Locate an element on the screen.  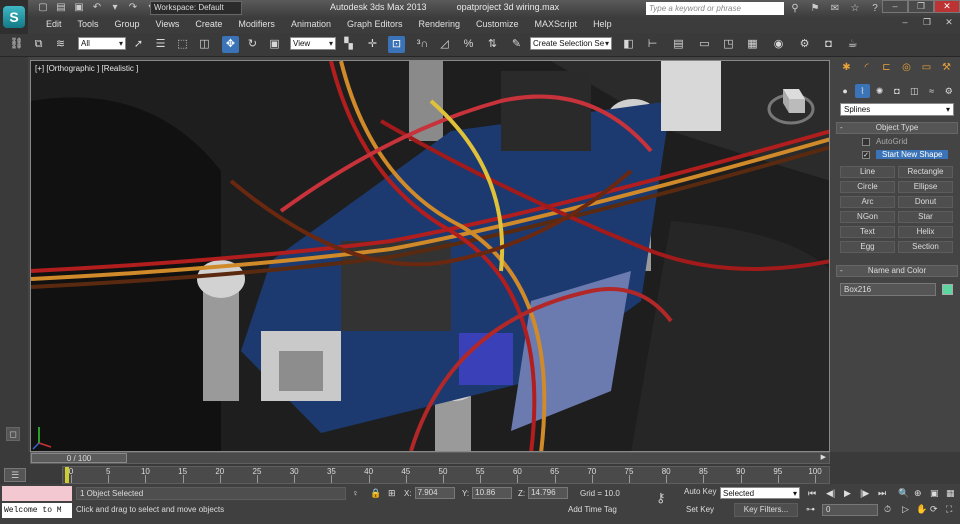
time-configuration-icon: ⏱ is located at coordinates (887, 509).